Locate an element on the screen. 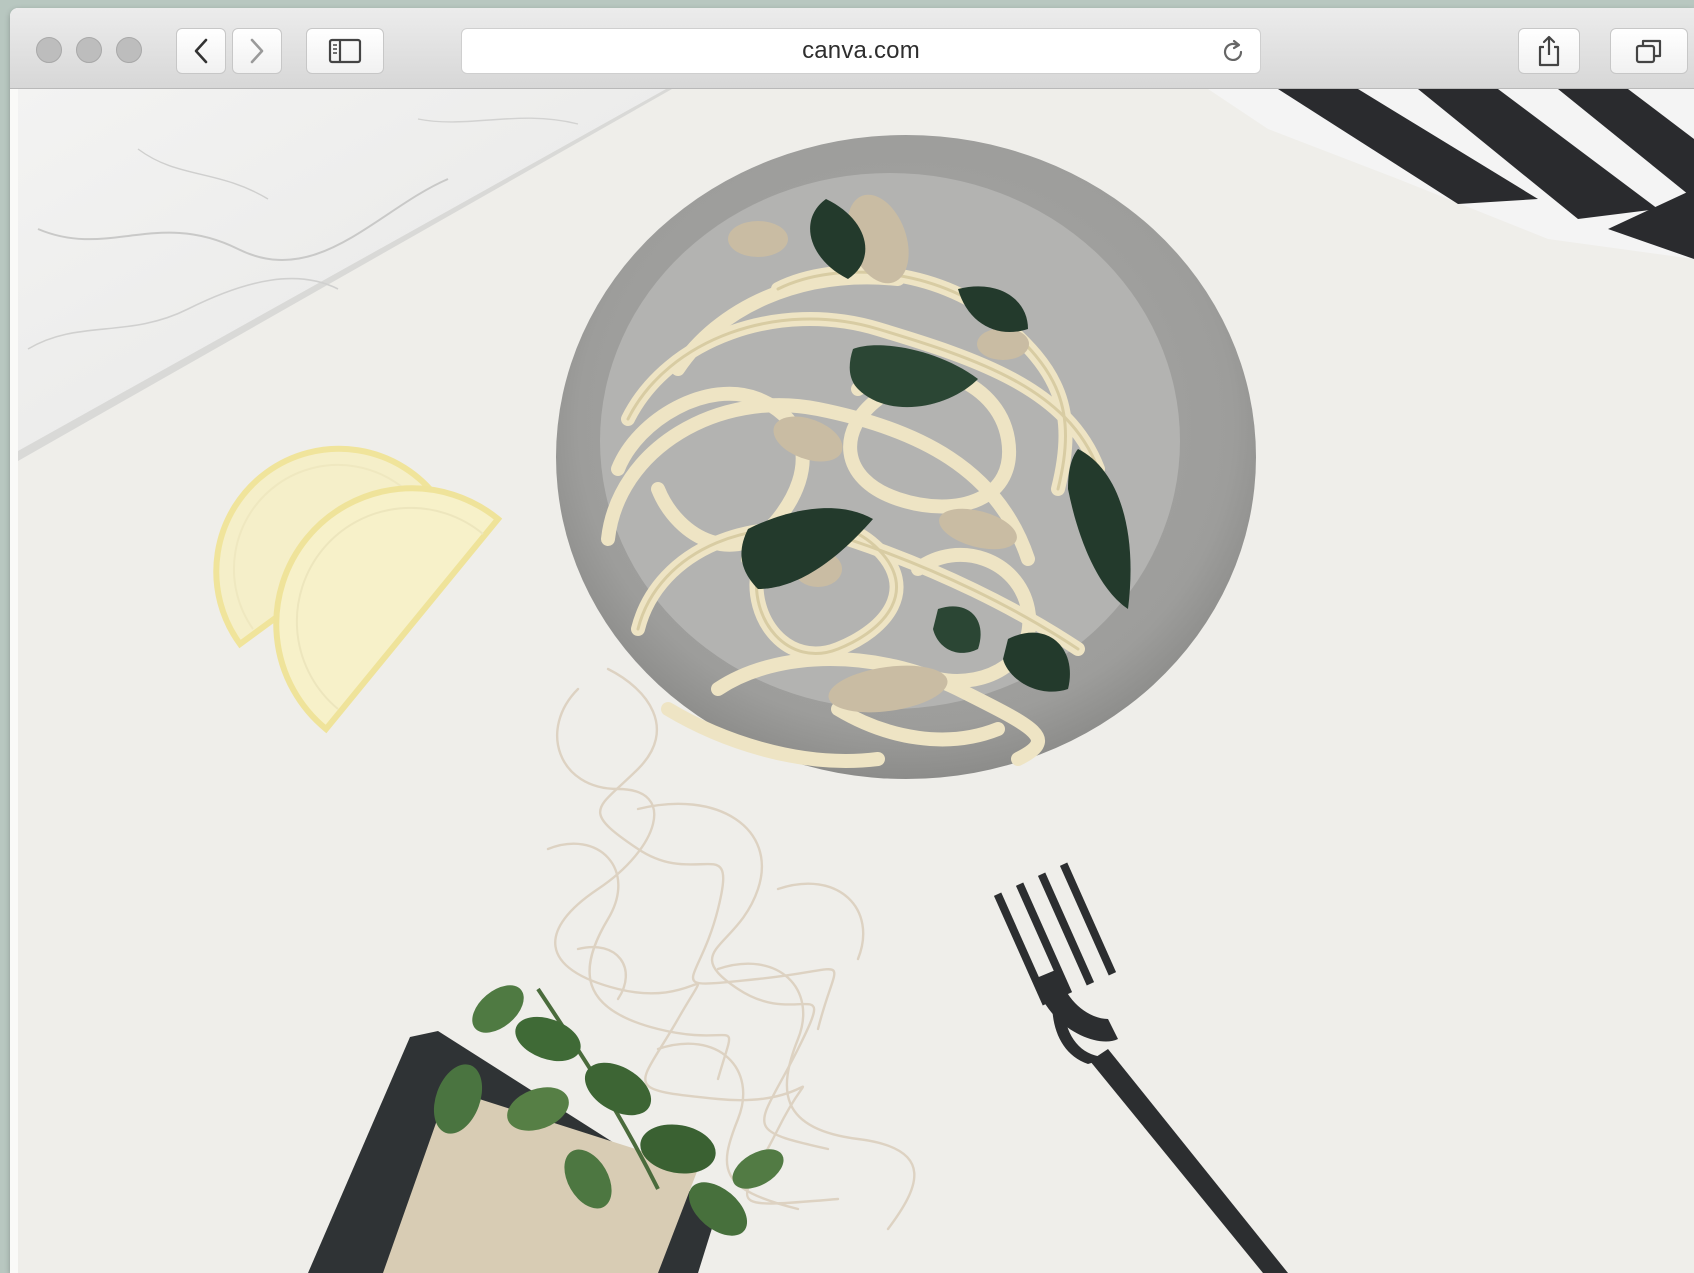 Image resolution: width=1694 pixels, height=1273 pixels. share-button is located at coordinates (1549, 51).